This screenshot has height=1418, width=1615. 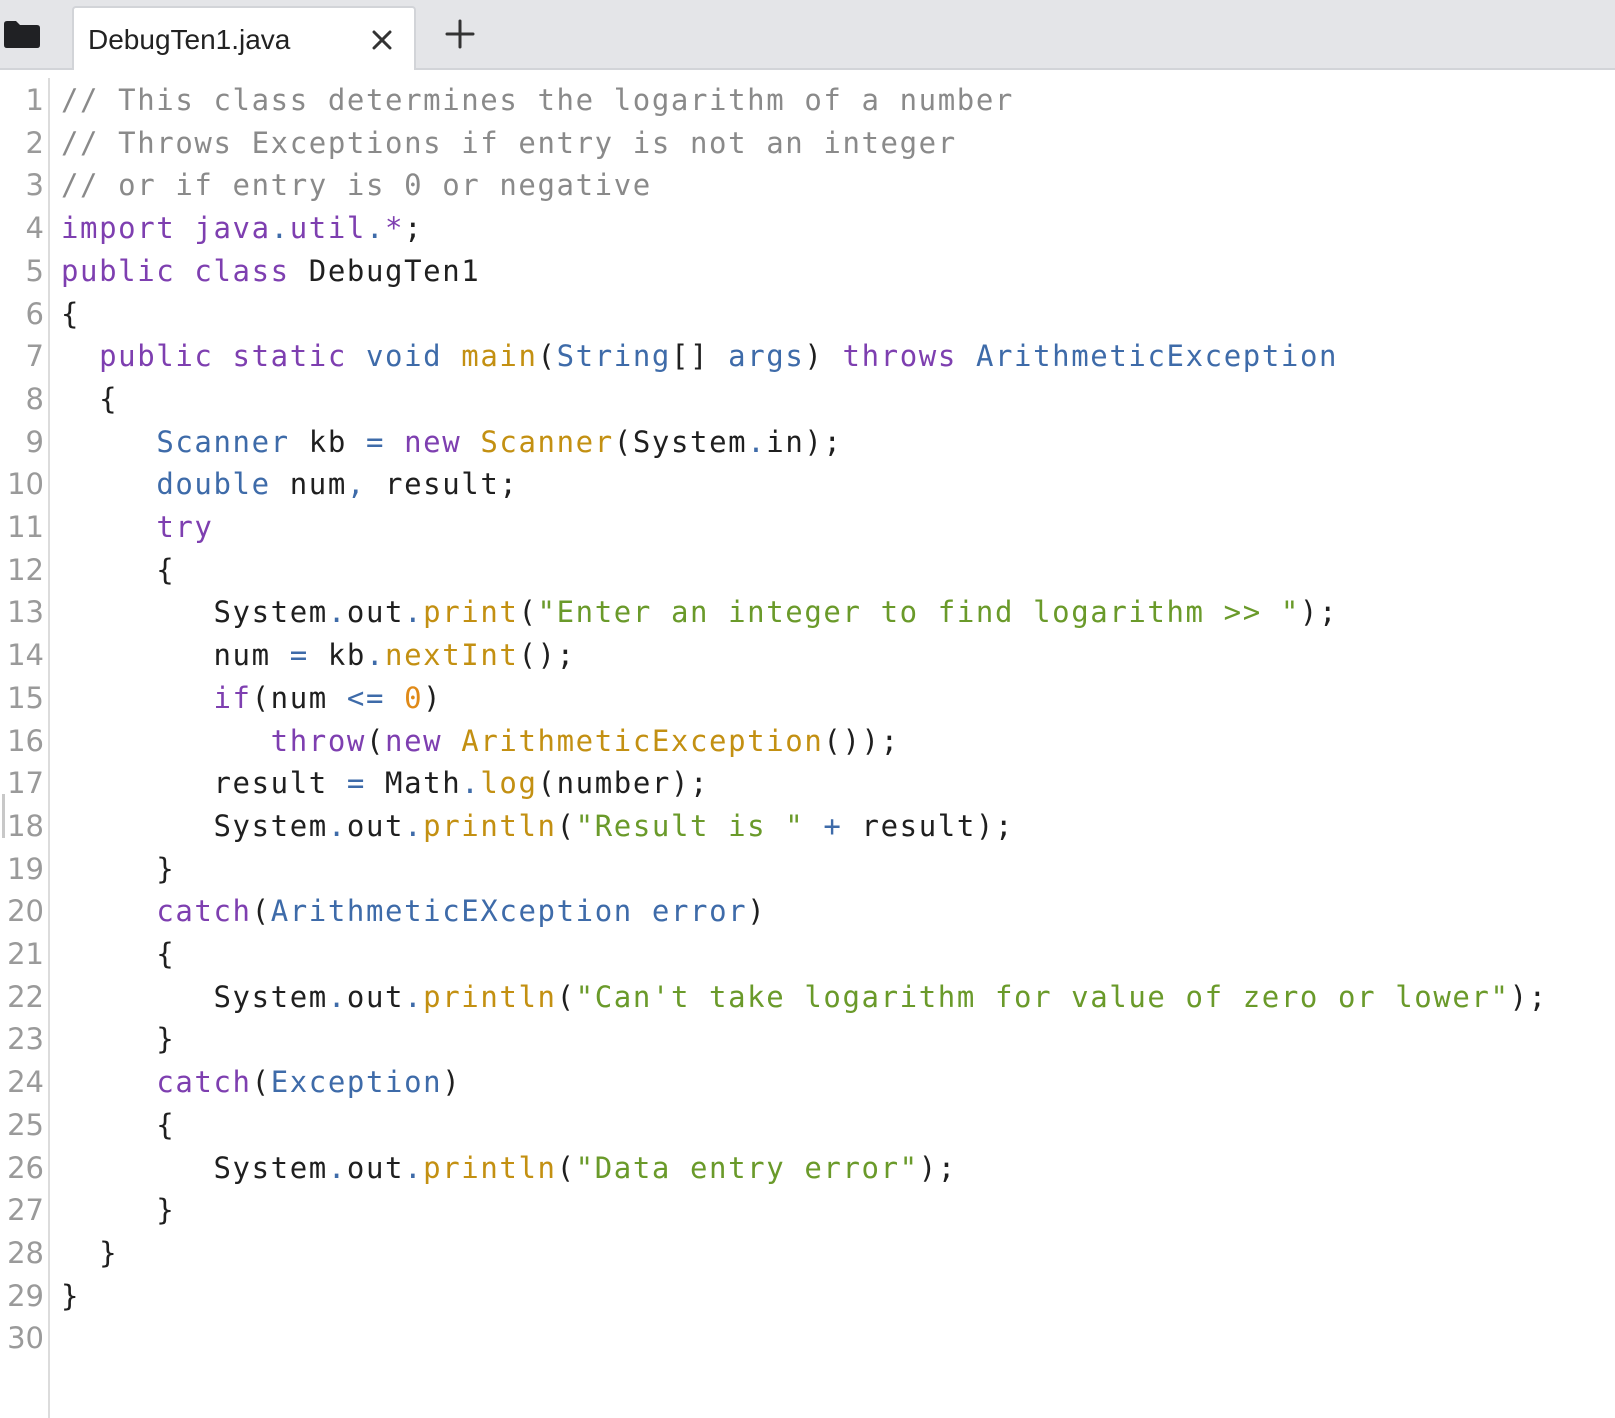 What do you see at coordinates (25, 1124) in the screenshot?
I see `line-number: 25` at bounding box center [25, 1124].